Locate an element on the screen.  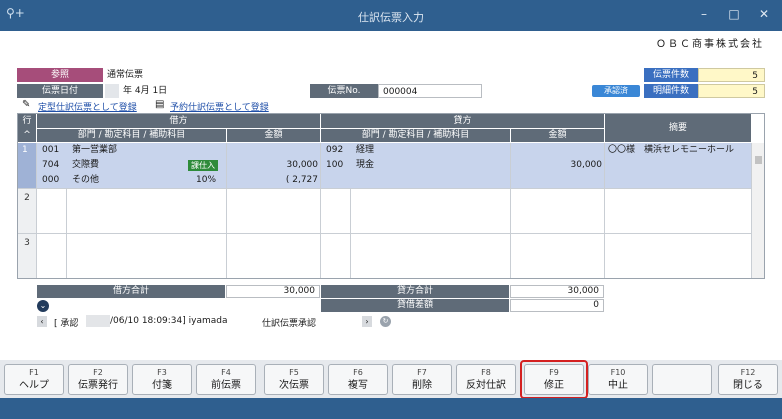
blank-button is located at coordinates (682, 379).